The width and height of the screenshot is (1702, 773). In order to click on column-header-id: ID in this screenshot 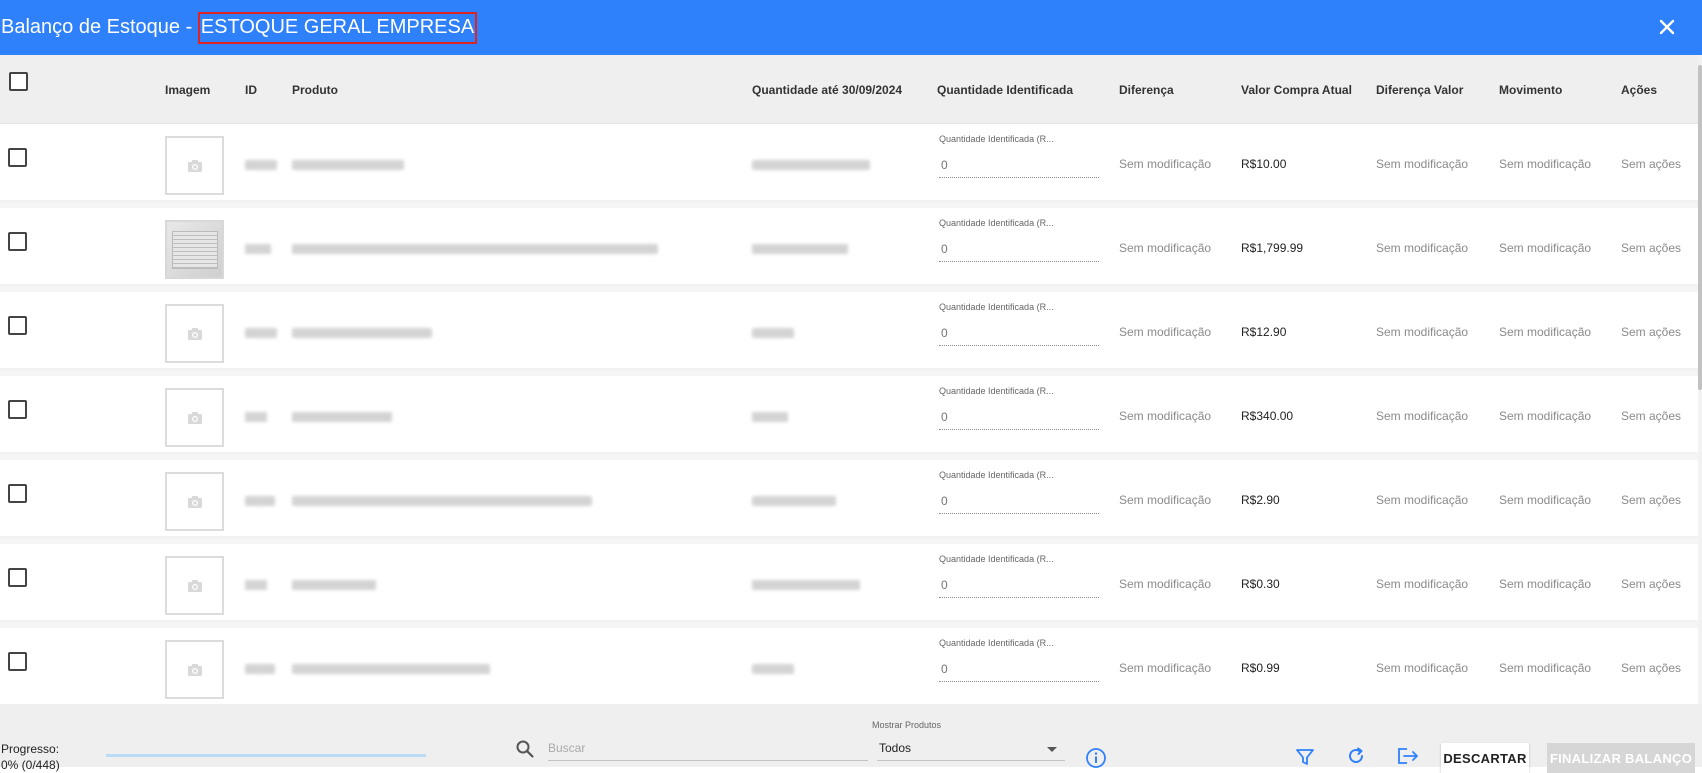, I will do `click(251, 90)`.